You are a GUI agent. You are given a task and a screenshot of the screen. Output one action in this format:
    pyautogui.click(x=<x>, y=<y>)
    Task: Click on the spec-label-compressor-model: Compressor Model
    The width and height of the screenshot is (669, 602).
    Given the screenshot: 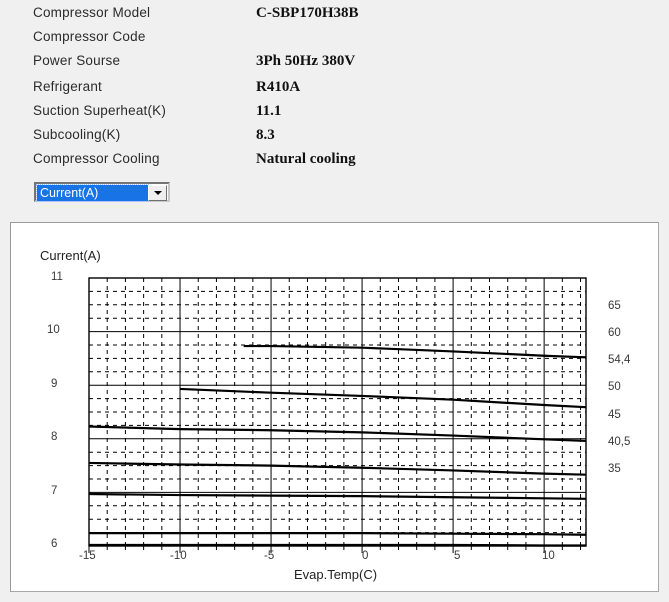 What is the action you would take?
    pyautogui.click(x=92, y=12)
    